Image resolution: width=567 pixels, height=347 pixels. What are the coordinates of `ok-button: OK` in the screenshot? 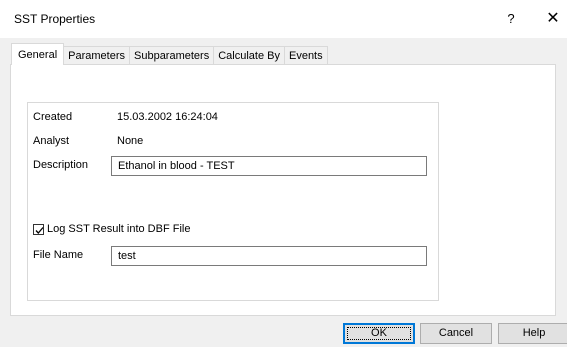 It's located at (379, 333).